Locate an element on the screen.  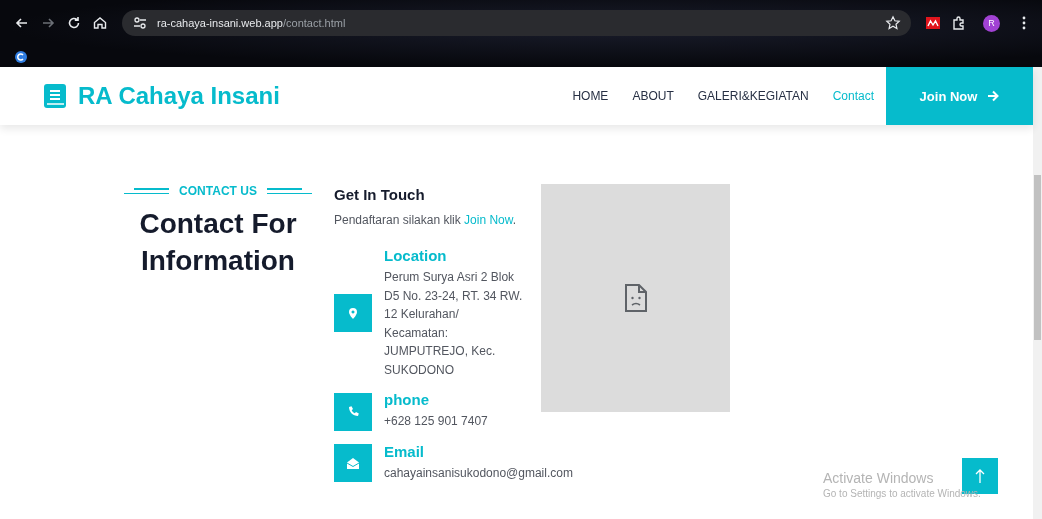
get-in-touch-heading: Get In Touch is located at coordinates (380, 194).